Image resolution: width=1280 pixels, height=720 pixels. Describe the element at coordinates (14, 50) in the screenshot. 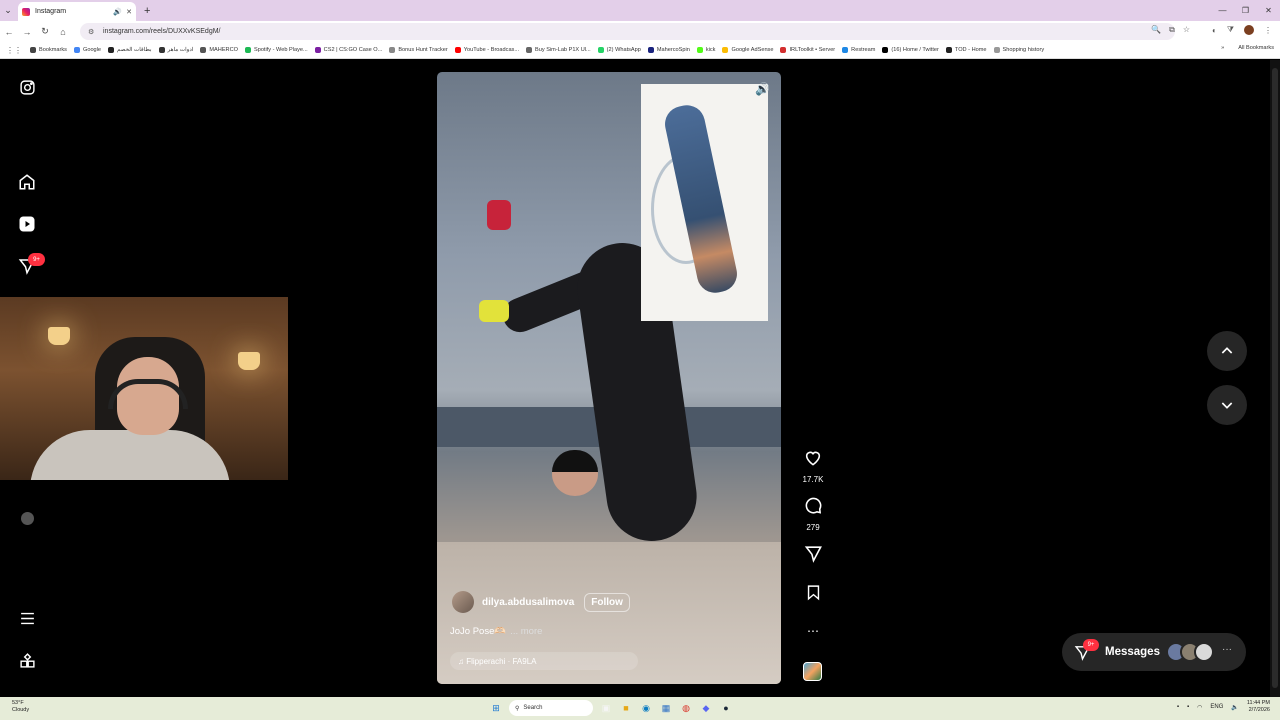

I see `apps-icon: ⋮⋮` at that location.